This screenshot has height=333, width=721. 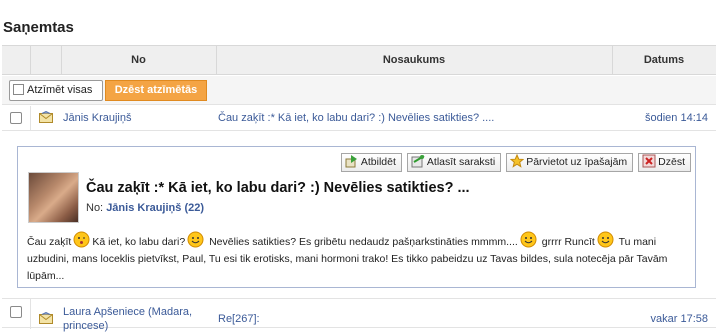 I want to click on from-name-link: Jānis Kraujiņš (22), so click(x=155, y=208).